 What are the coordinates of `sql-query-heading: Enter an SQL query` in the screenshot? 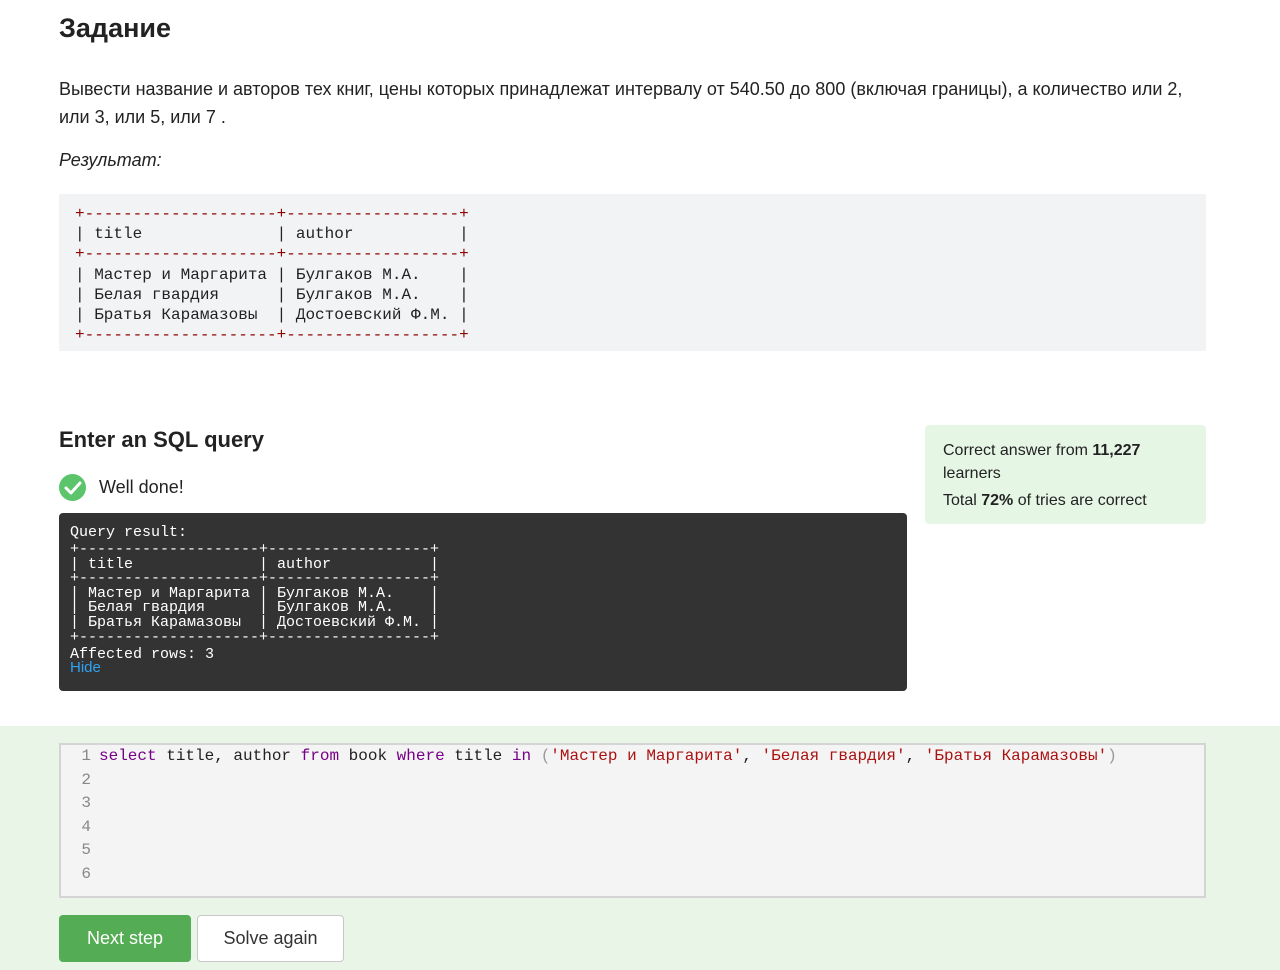 It's located at (161, 439).